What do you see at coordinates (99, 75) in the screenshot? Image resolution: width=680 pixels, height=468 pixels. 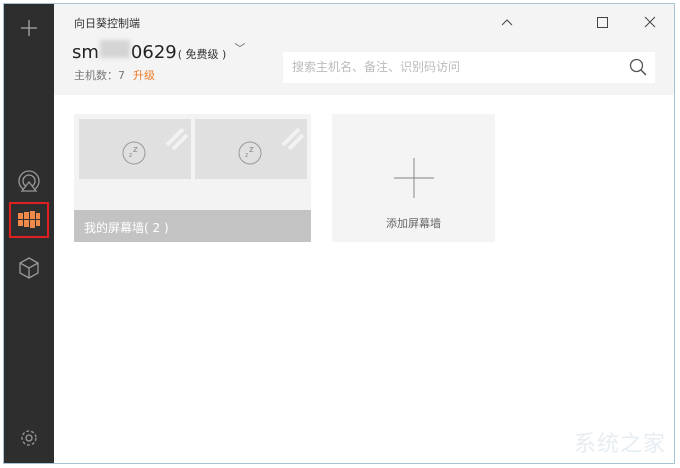 I see `host-count-text: 主机数：7` at bounding box center [99, 75].